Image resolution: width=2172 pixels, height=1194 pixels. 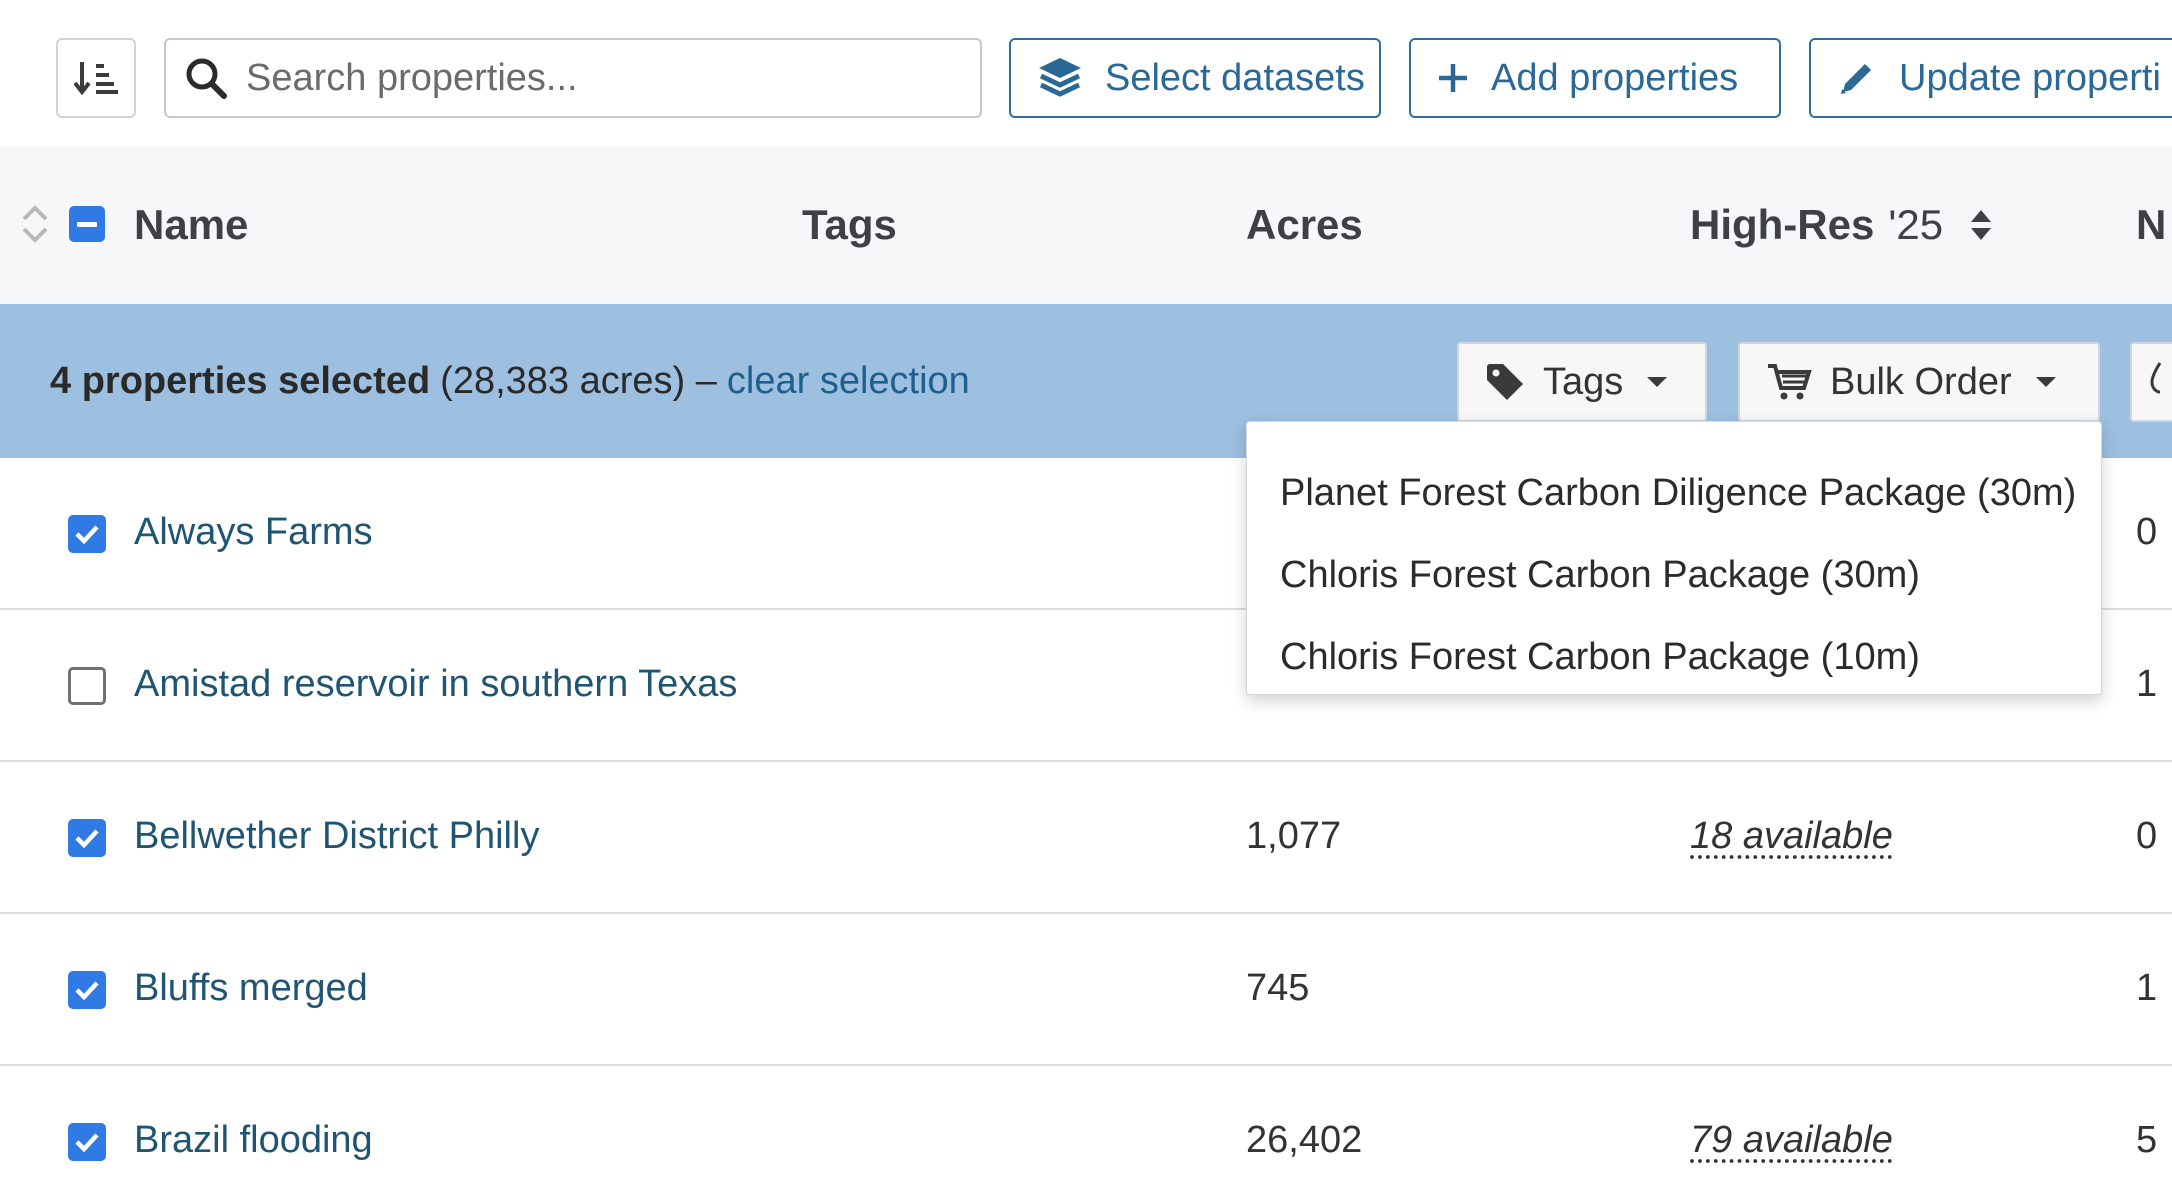 I want to click on acres-value: 26,402, so click(x=1304, y=1140).